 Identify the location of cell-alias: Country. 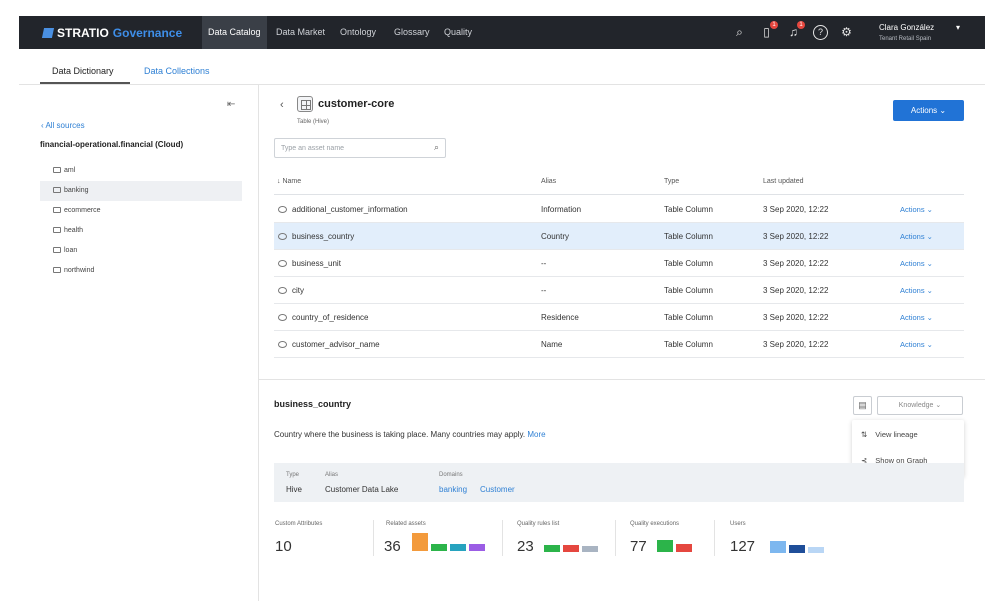
(555, 236).